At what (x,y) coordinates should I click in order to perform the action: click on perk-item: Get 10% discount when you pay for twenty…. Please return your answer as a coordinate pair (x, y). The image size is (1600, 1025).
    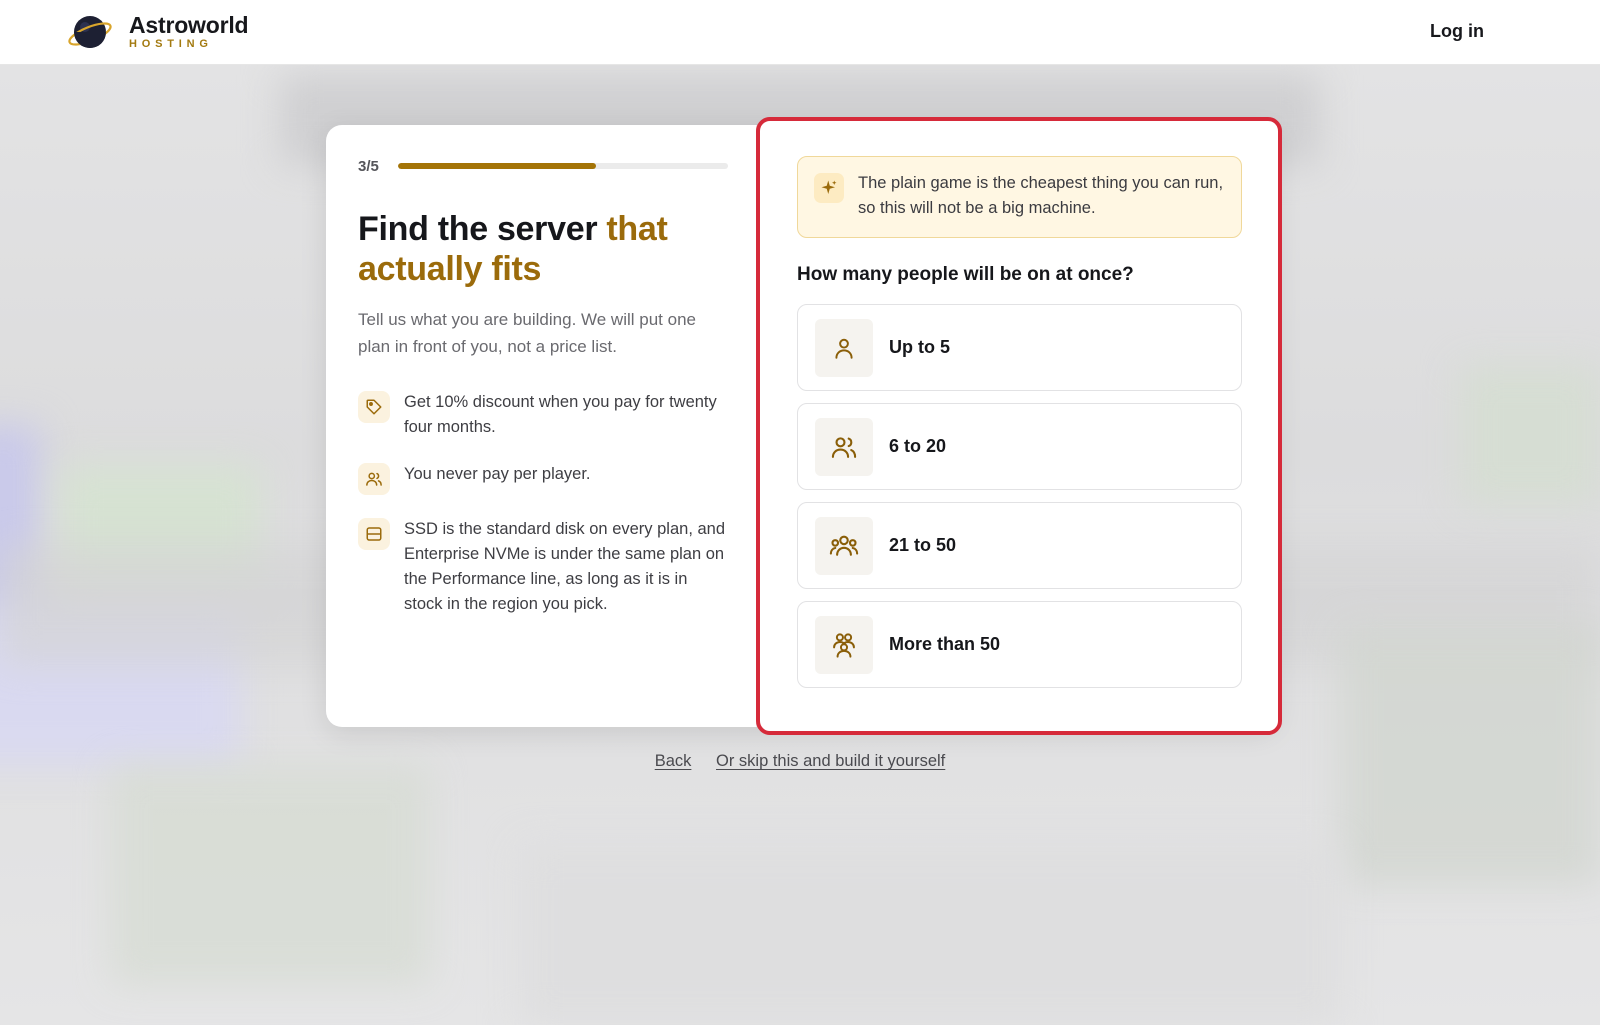
    Looking at the image, I should click on (557, 415).